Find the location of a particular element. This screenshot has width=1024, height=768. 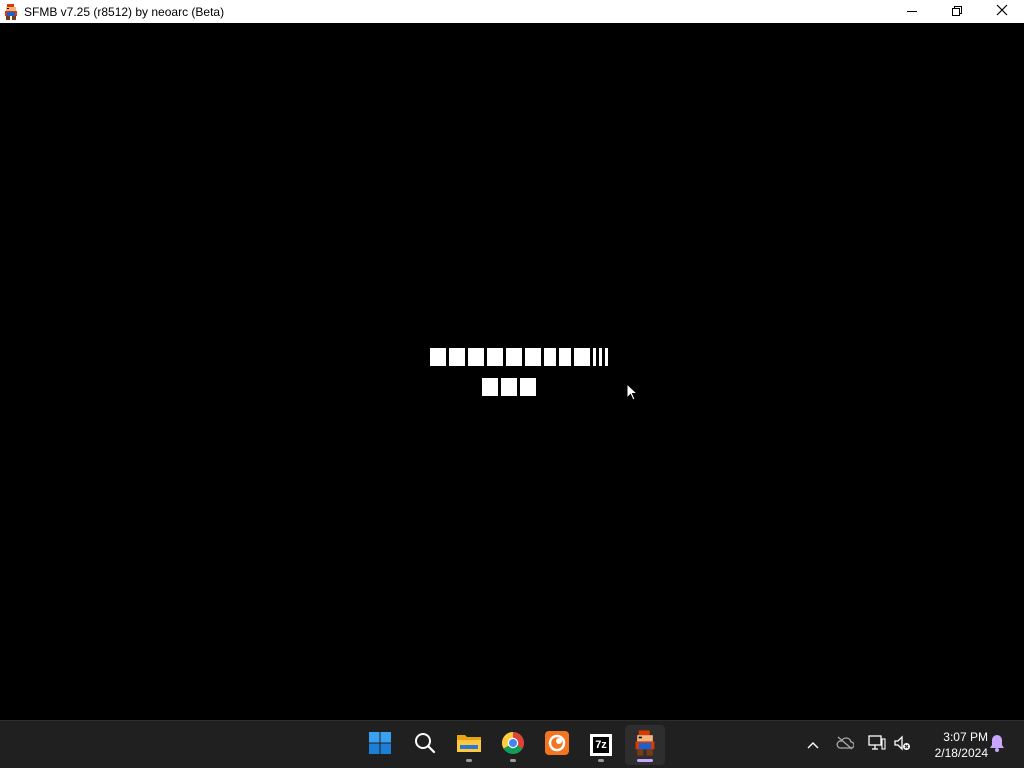

bell-icon is located at coordinates (997, 745).